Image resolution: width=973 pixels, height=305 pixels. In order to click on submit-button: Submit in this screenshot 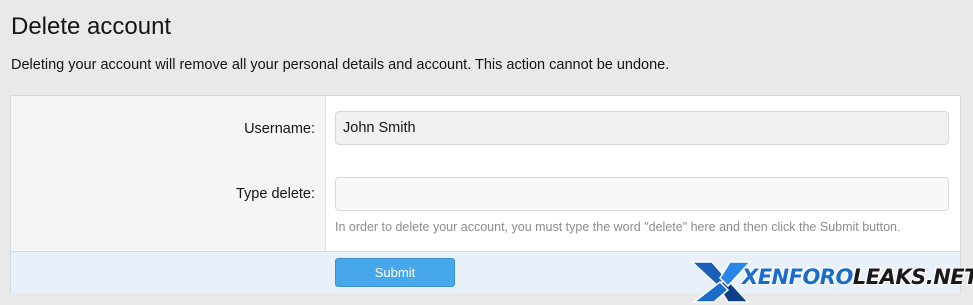, I will do `click(395, 272)`.